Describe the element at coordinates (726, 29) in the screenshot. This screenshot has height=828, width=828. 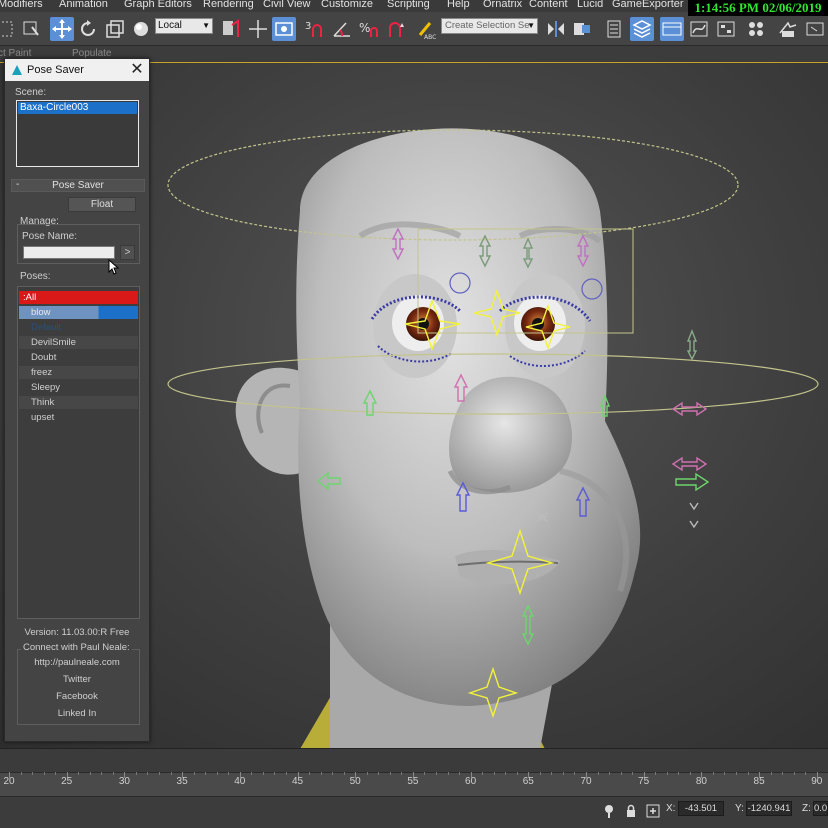
I see `schematic-view-icon` at that location.